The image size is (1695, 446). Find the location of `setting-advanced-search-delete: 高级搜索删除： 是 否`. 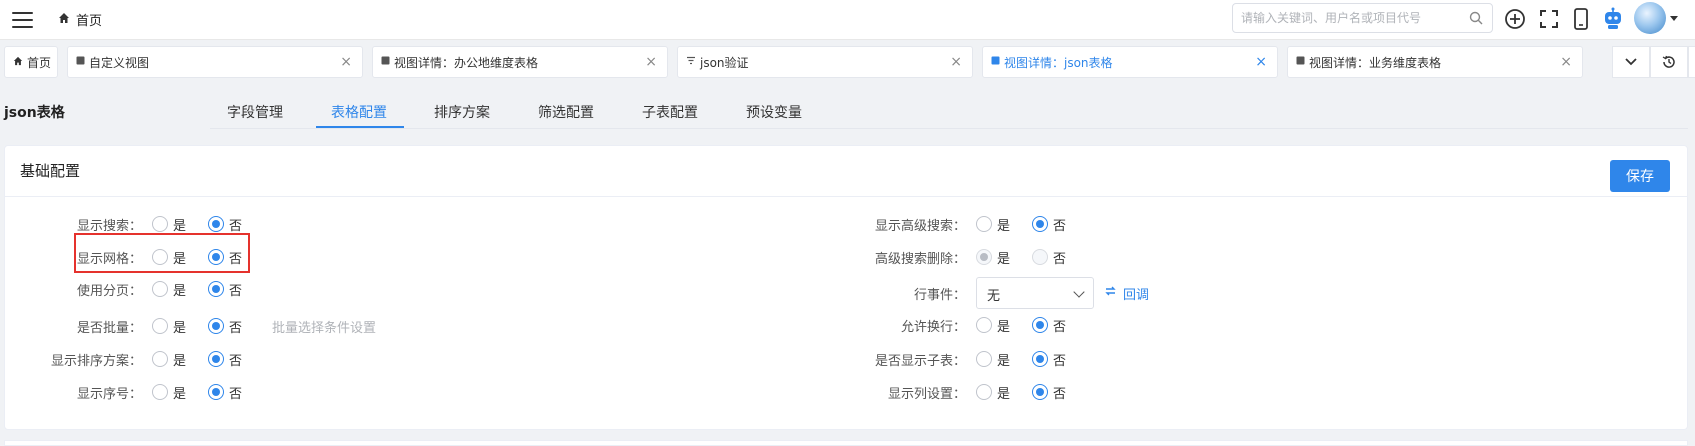

setting-advanced-search-delete: 高级搜索删除： 是 否 is located at coordinates (944, 257).